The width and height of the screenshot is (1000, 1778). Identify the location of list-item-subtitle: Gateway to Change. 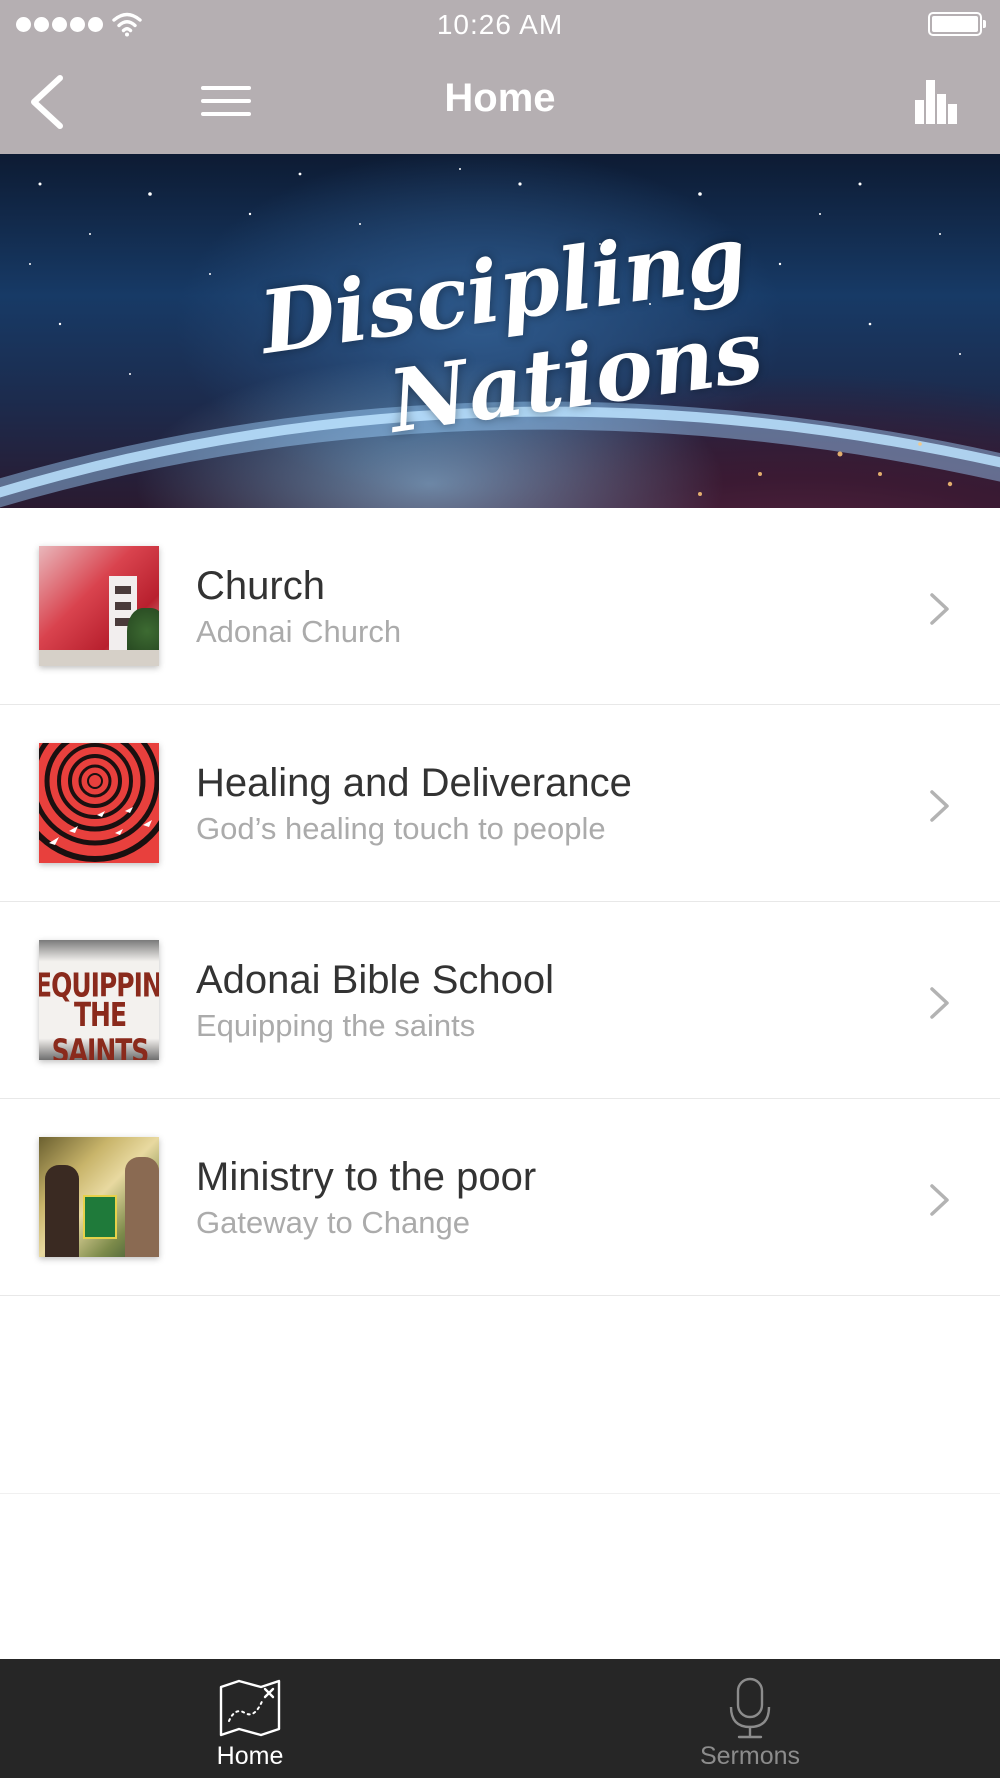
(333, 1222).